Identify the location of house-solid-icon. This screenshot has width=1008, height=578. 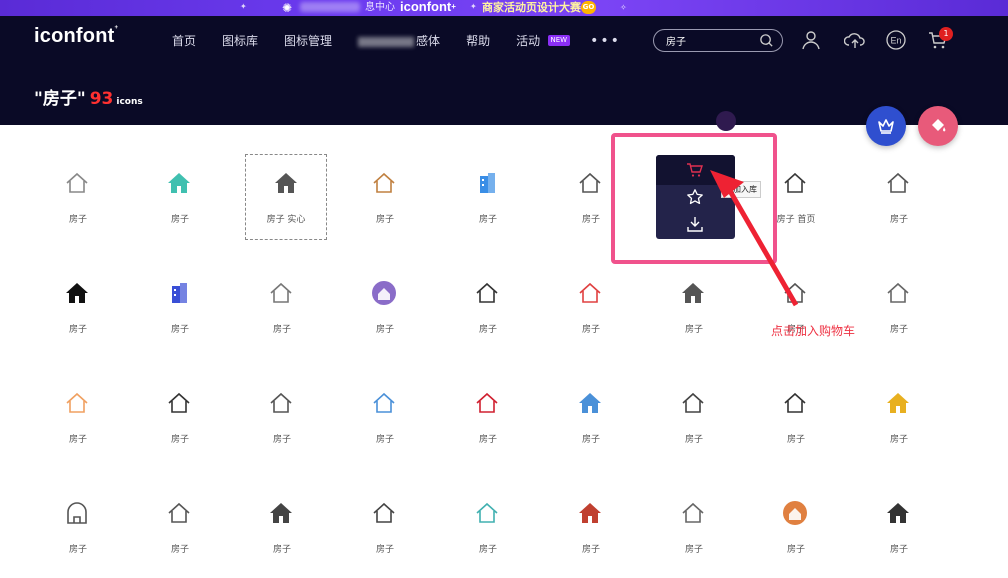
(286, 183).